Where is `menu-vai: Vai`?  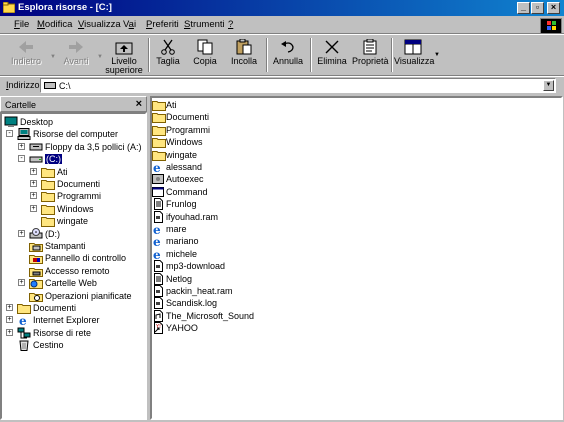 menu-vai: Vai is located at coordinates (129, 24).